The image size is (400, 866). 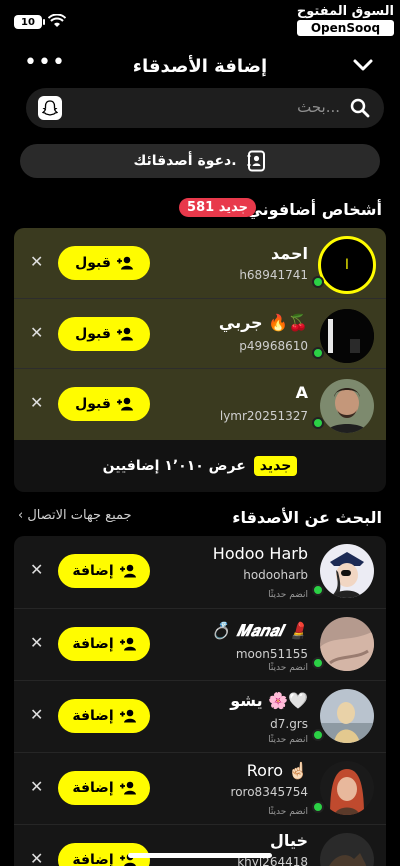 I want to click on friend-name: خيال, so click(x=289, y=840).